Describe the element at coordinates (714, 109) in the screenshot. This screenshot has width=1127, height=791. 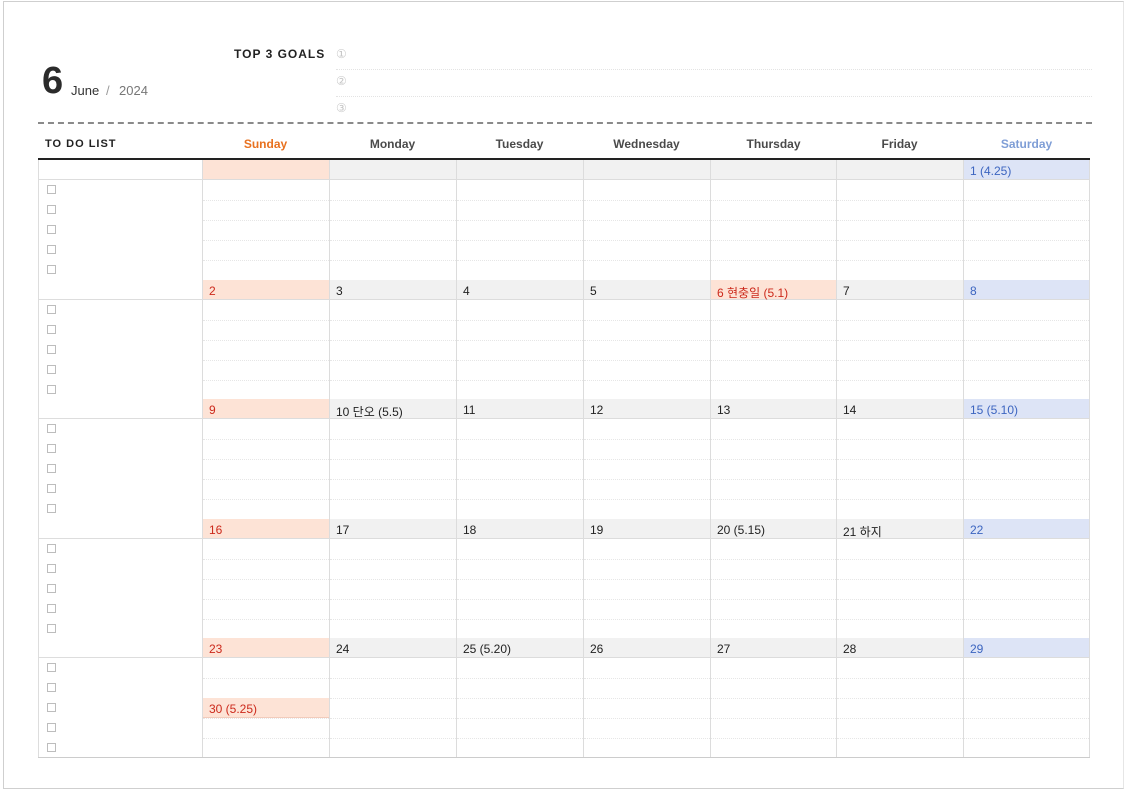
I see `goal-line-3: ③` at that location.